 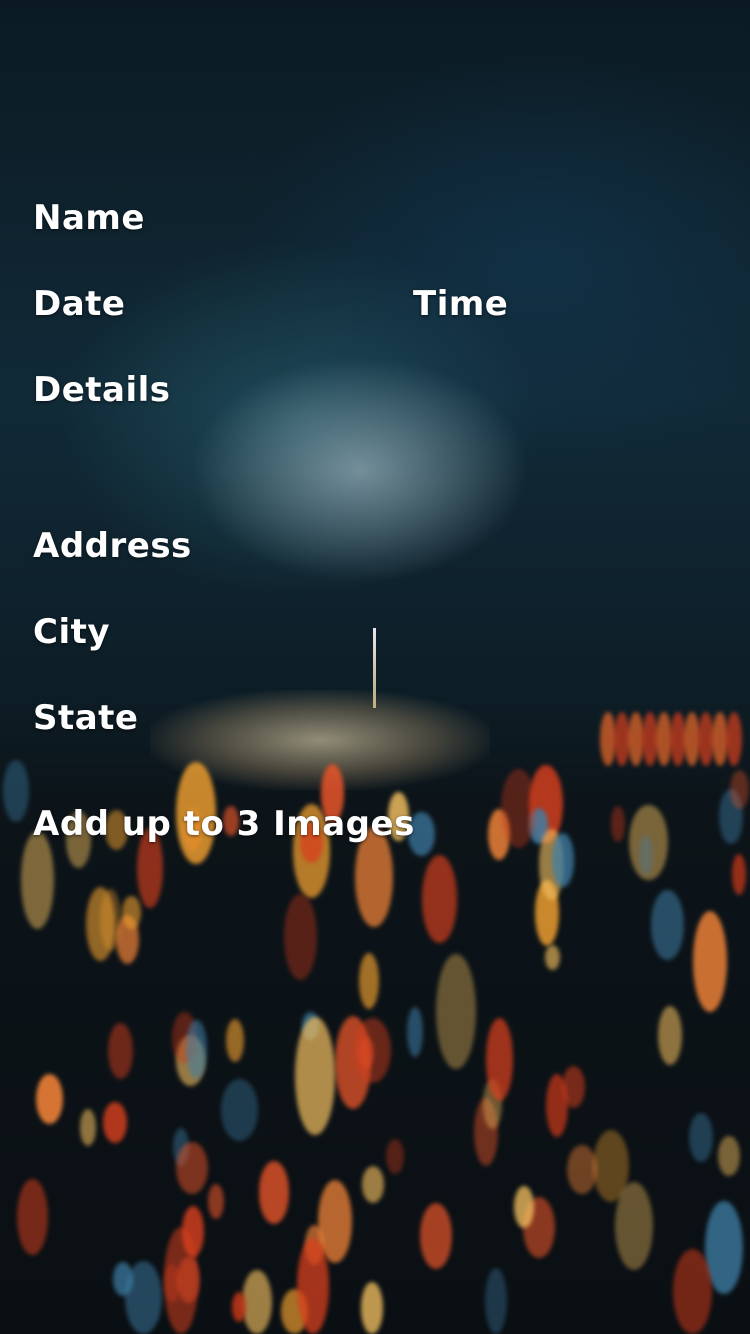 I want to click on date-label: Date, so click(x=79, y=304).